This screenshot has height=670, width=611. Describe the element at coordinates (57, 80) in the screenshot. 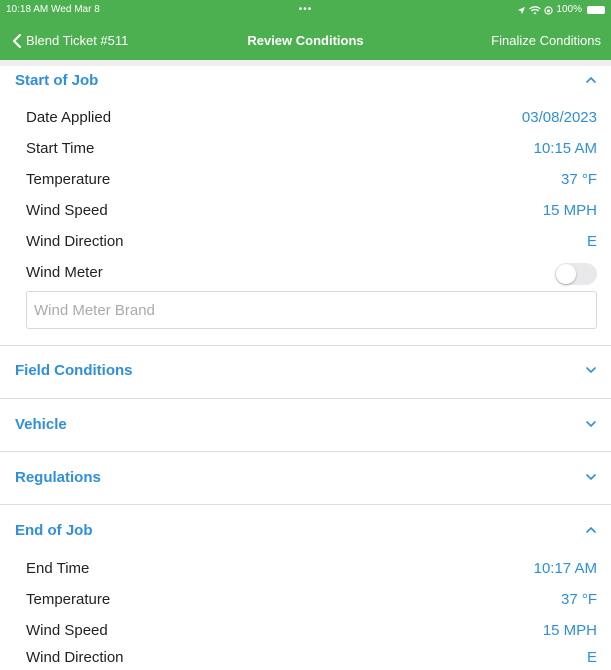

I see `section-title: Start of Job` at that location.